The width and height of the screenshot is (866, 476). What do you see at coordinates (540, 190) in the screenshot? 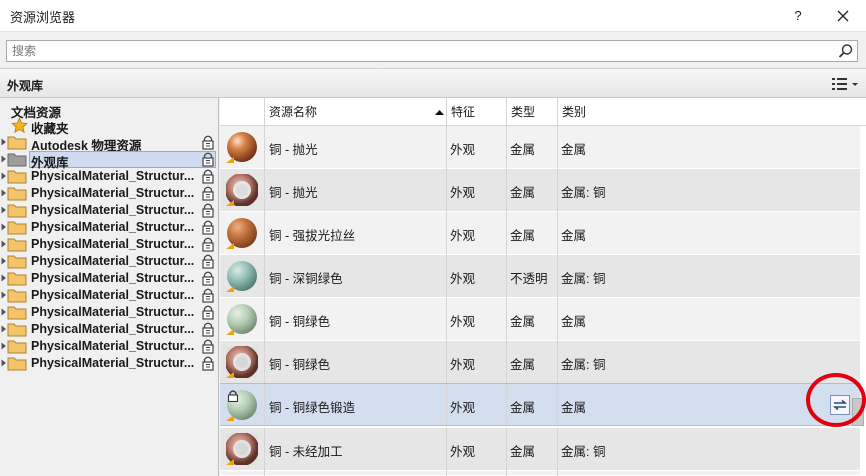
I see `table-row: 铜 - 抛光 外观 金属 金属: 铜` at bounding box center [540, 190].